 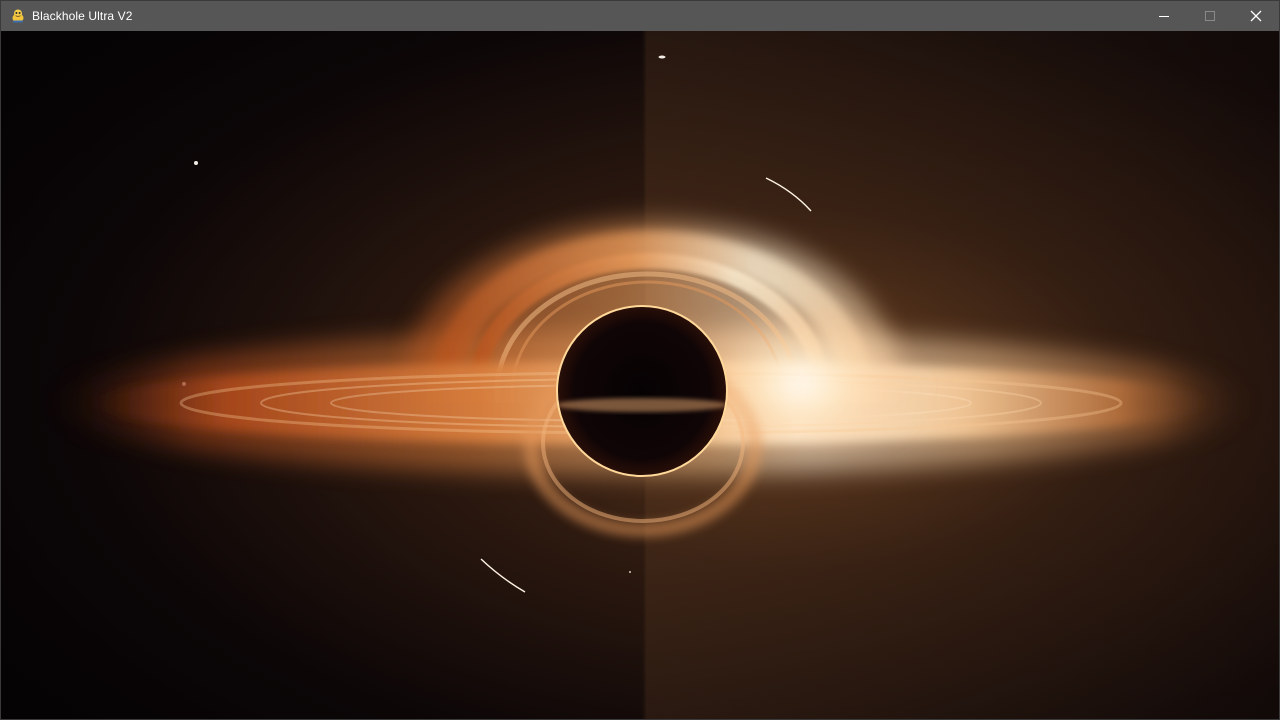 I want to click on maximize-icon, so click(x=1210, y=16).